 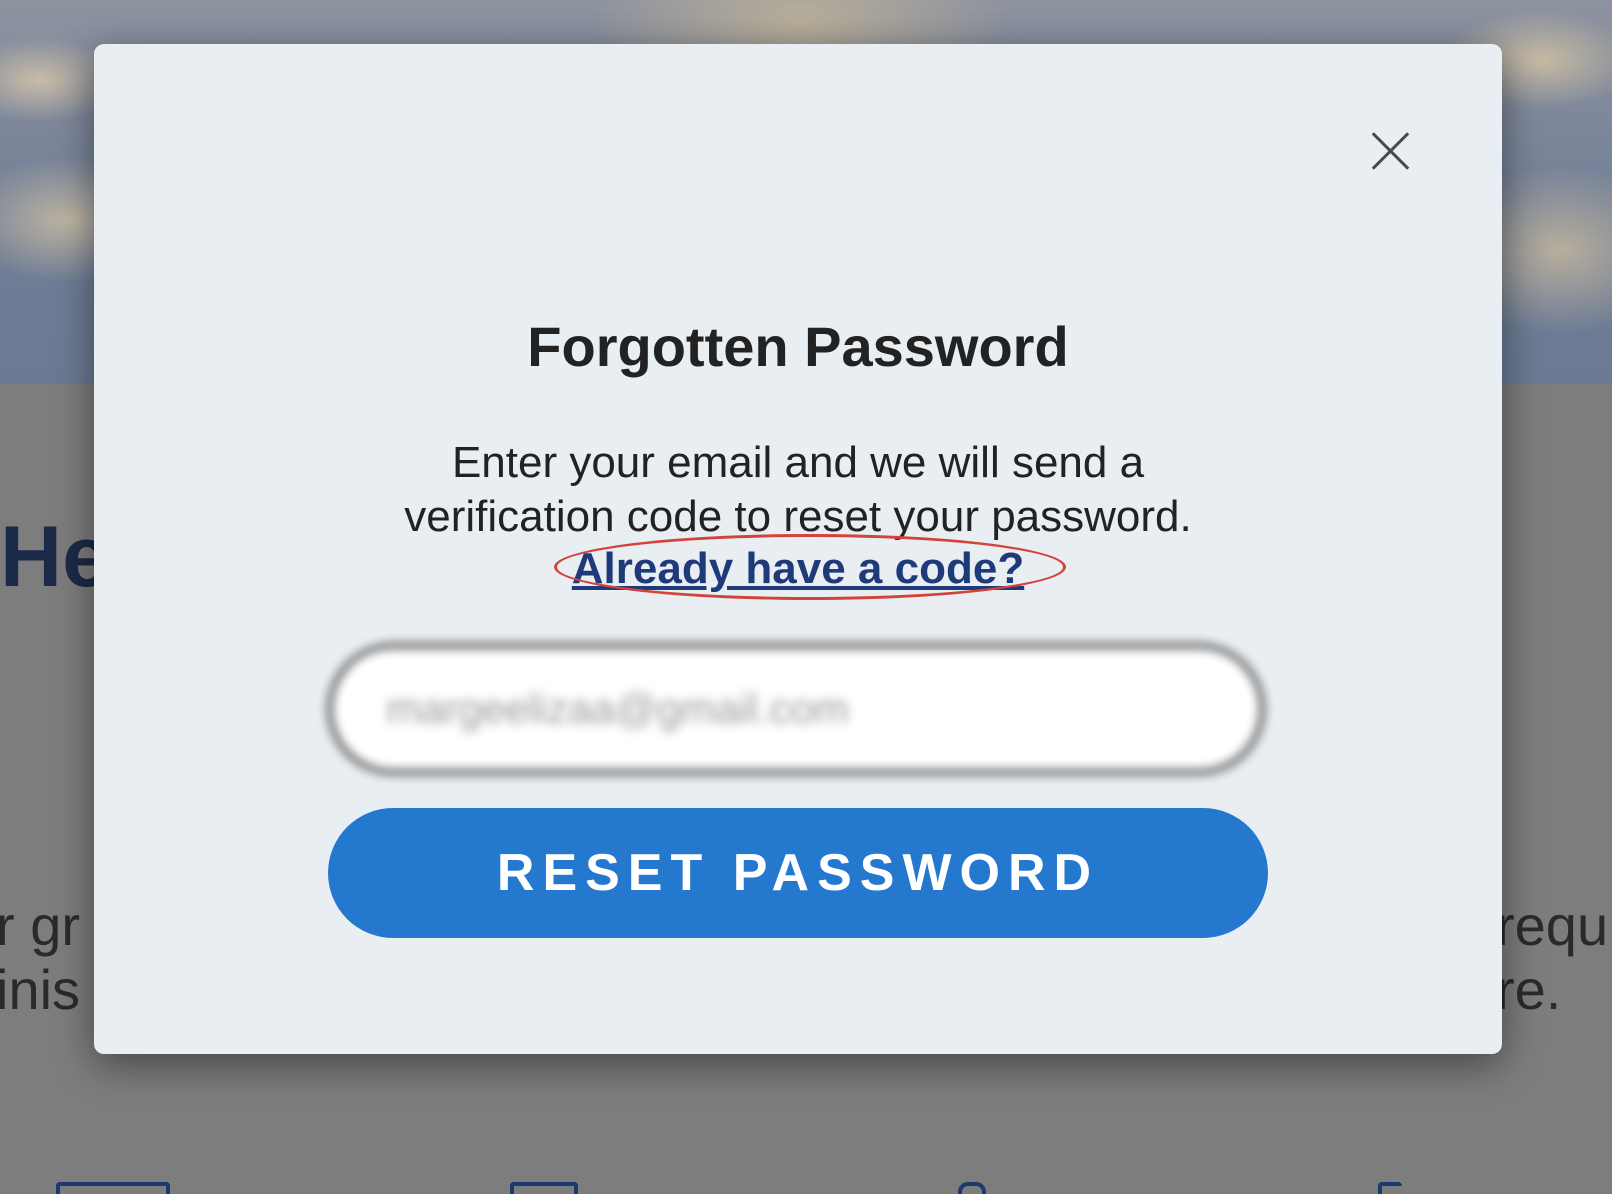 I want to click on reset-password-button: RESET PASSWORD, so click(x=798, y=873).